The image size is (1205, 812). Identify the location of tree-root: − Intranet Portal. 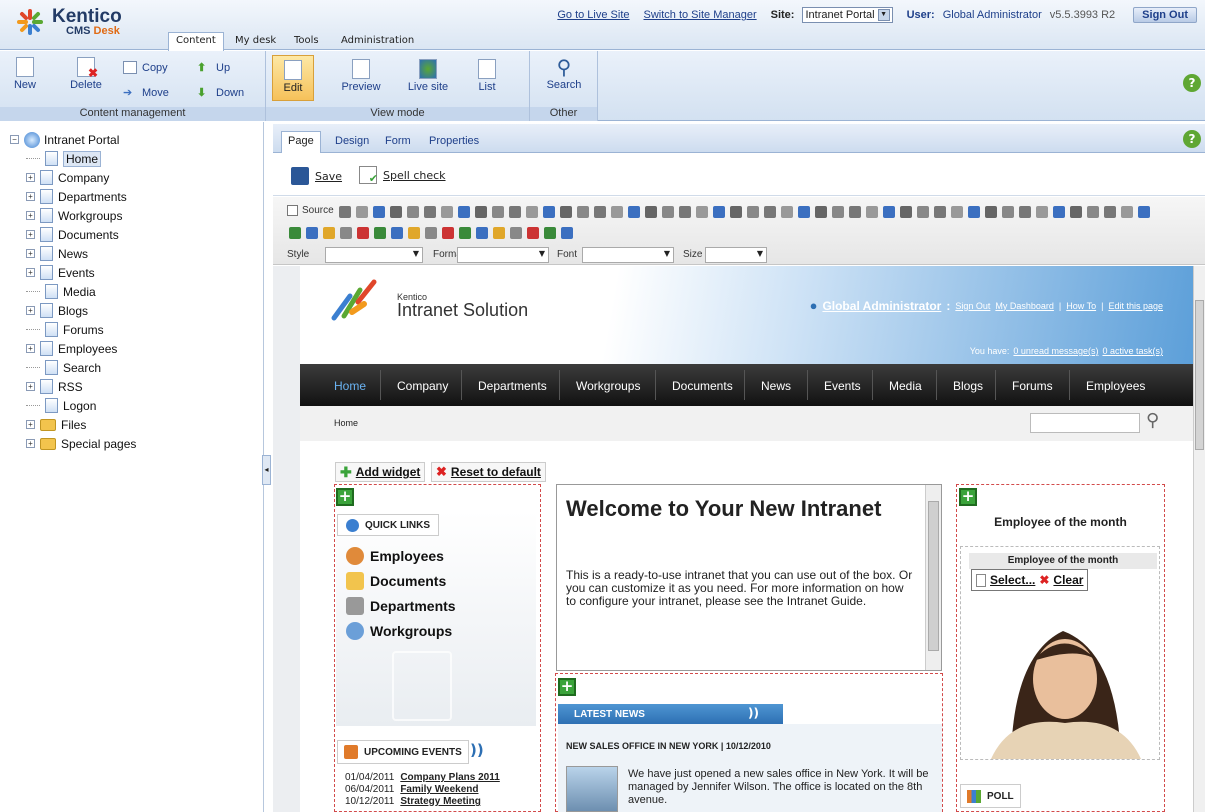
(64, 139).